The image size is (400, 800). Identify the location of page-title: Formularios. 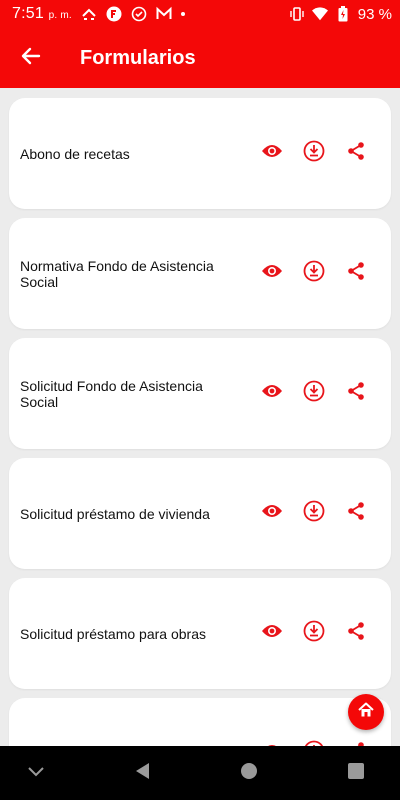
(138, 57).